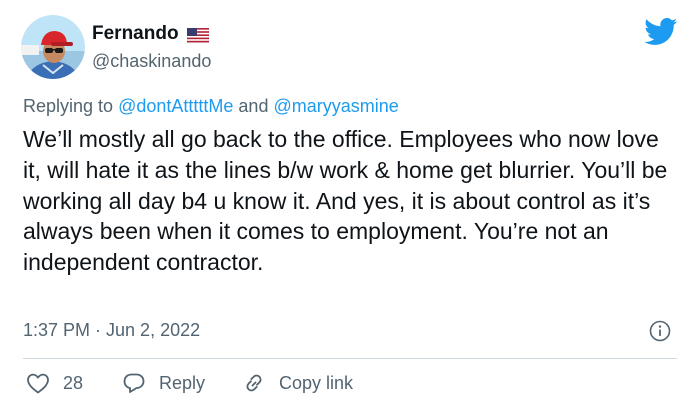 This screenshot has height=408, width=700. I want to click on twitter-bird-icon, so click(661, 32).